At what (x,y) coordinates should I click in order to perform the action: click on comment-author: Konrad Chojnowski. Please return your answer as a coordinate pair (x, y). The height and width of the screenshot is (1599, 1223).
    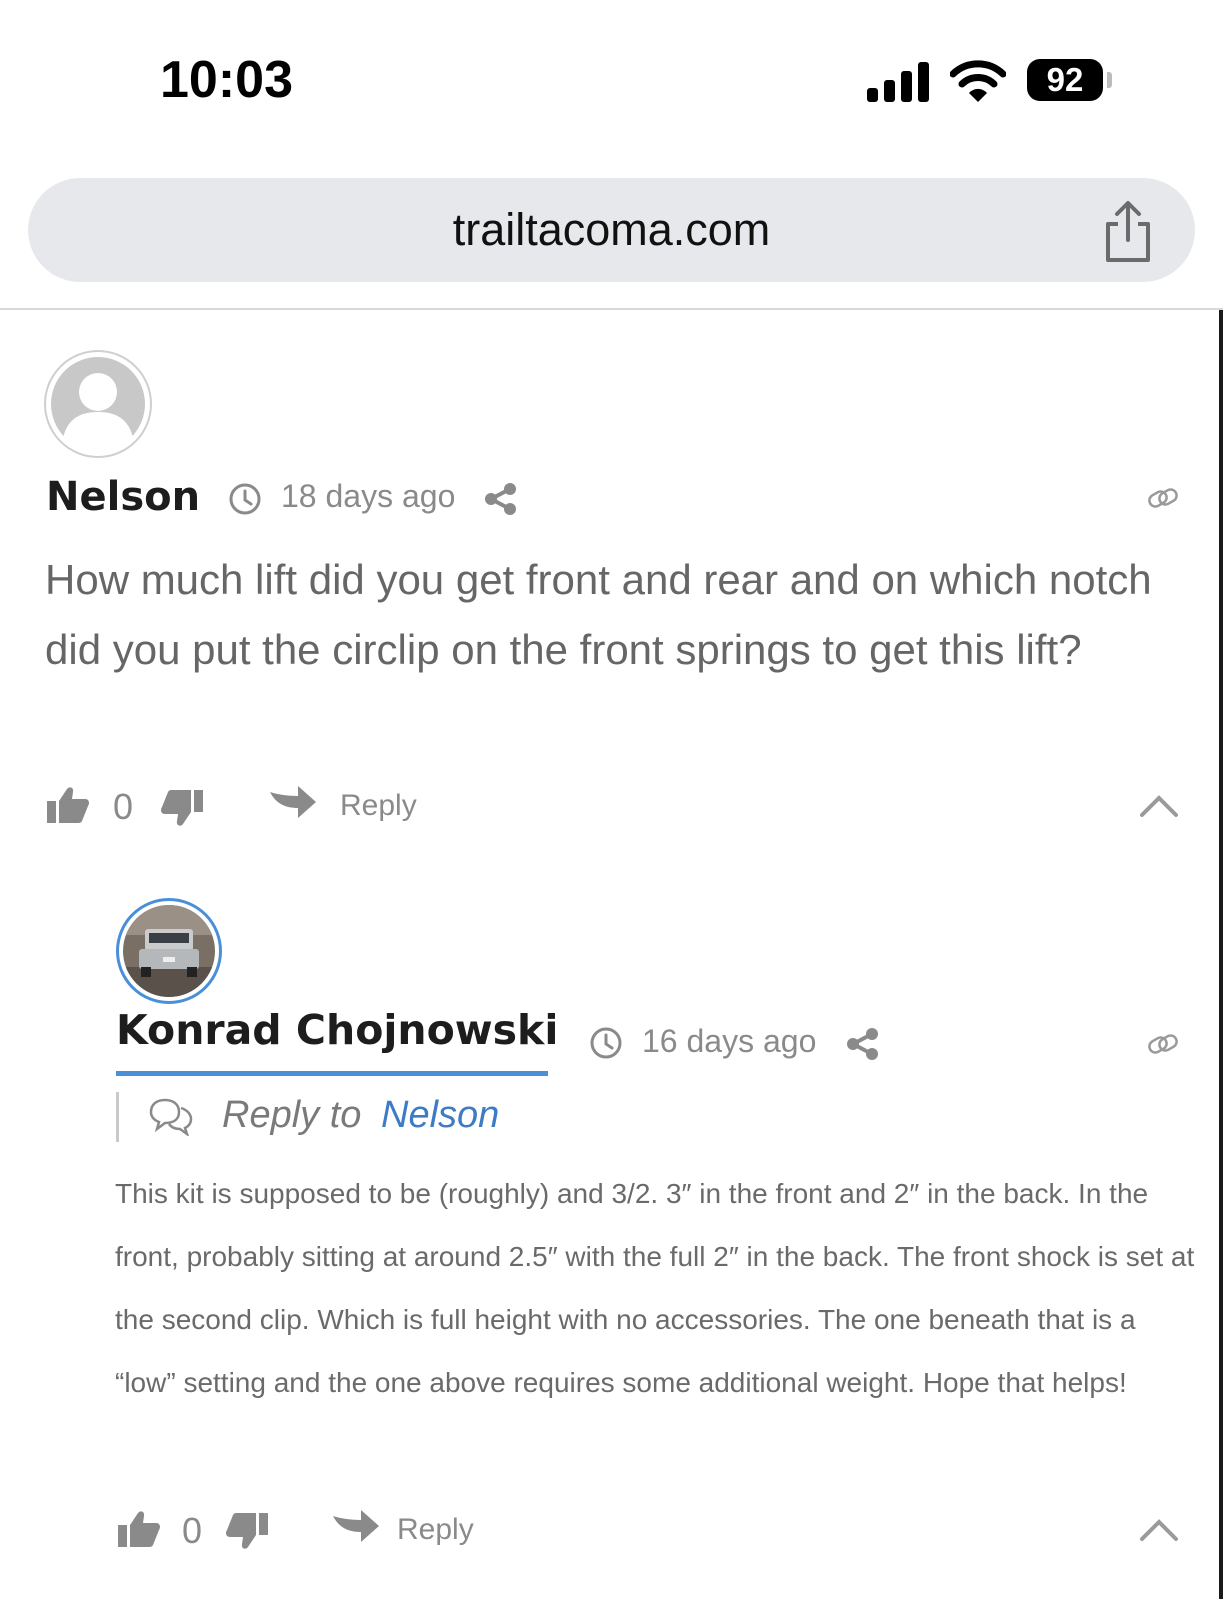
    Looking at the image, I should click on (337, 1030).